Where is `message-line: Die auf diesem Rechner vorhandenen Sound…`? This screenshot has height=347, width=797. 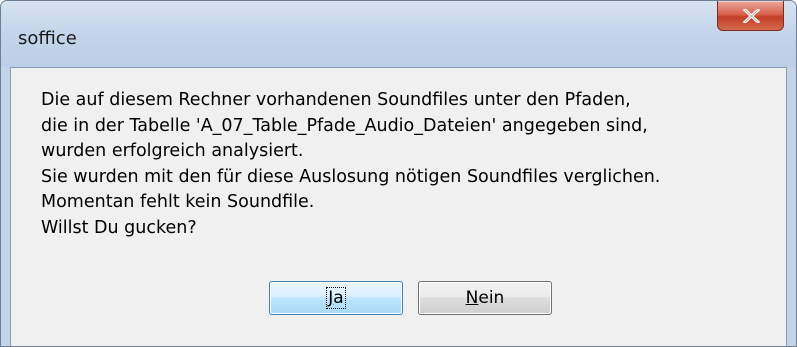 message-line: Die auf diesem Rechner vorhandenen Sound… is located at coordinates (336, 100).